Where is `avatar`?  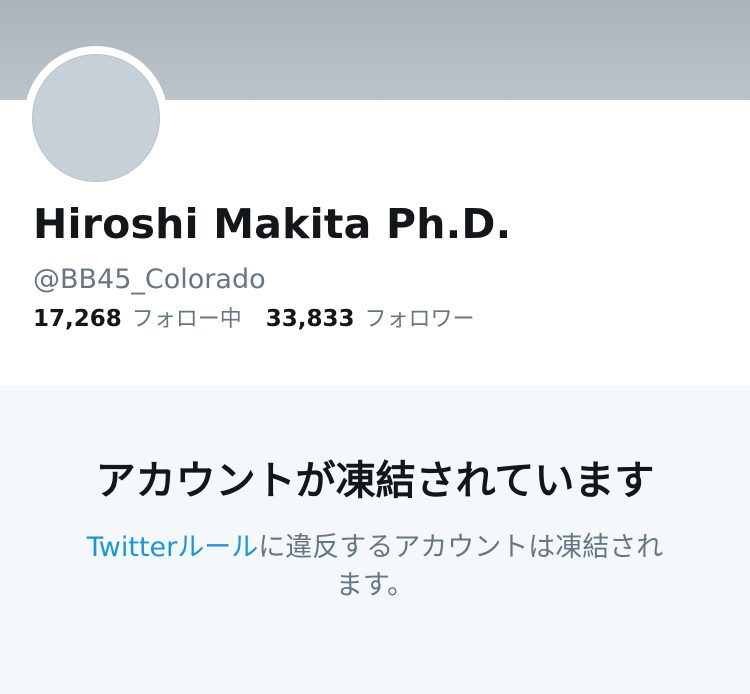
avatar is located at coordinates (96, 118).